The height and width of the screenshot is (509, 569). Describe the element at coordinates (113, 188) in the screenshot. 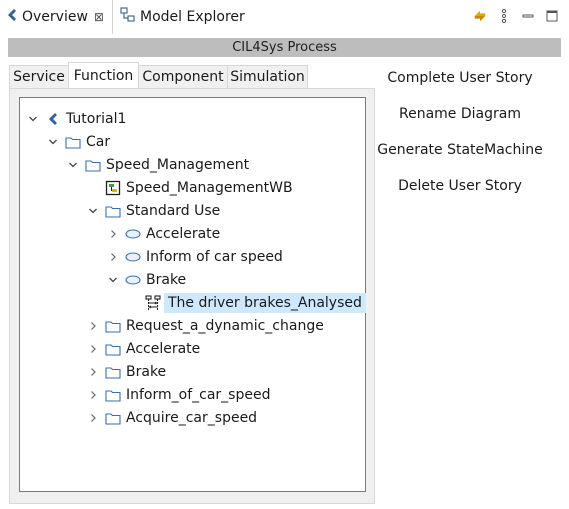

I see `whiteboard-icon` at that location.